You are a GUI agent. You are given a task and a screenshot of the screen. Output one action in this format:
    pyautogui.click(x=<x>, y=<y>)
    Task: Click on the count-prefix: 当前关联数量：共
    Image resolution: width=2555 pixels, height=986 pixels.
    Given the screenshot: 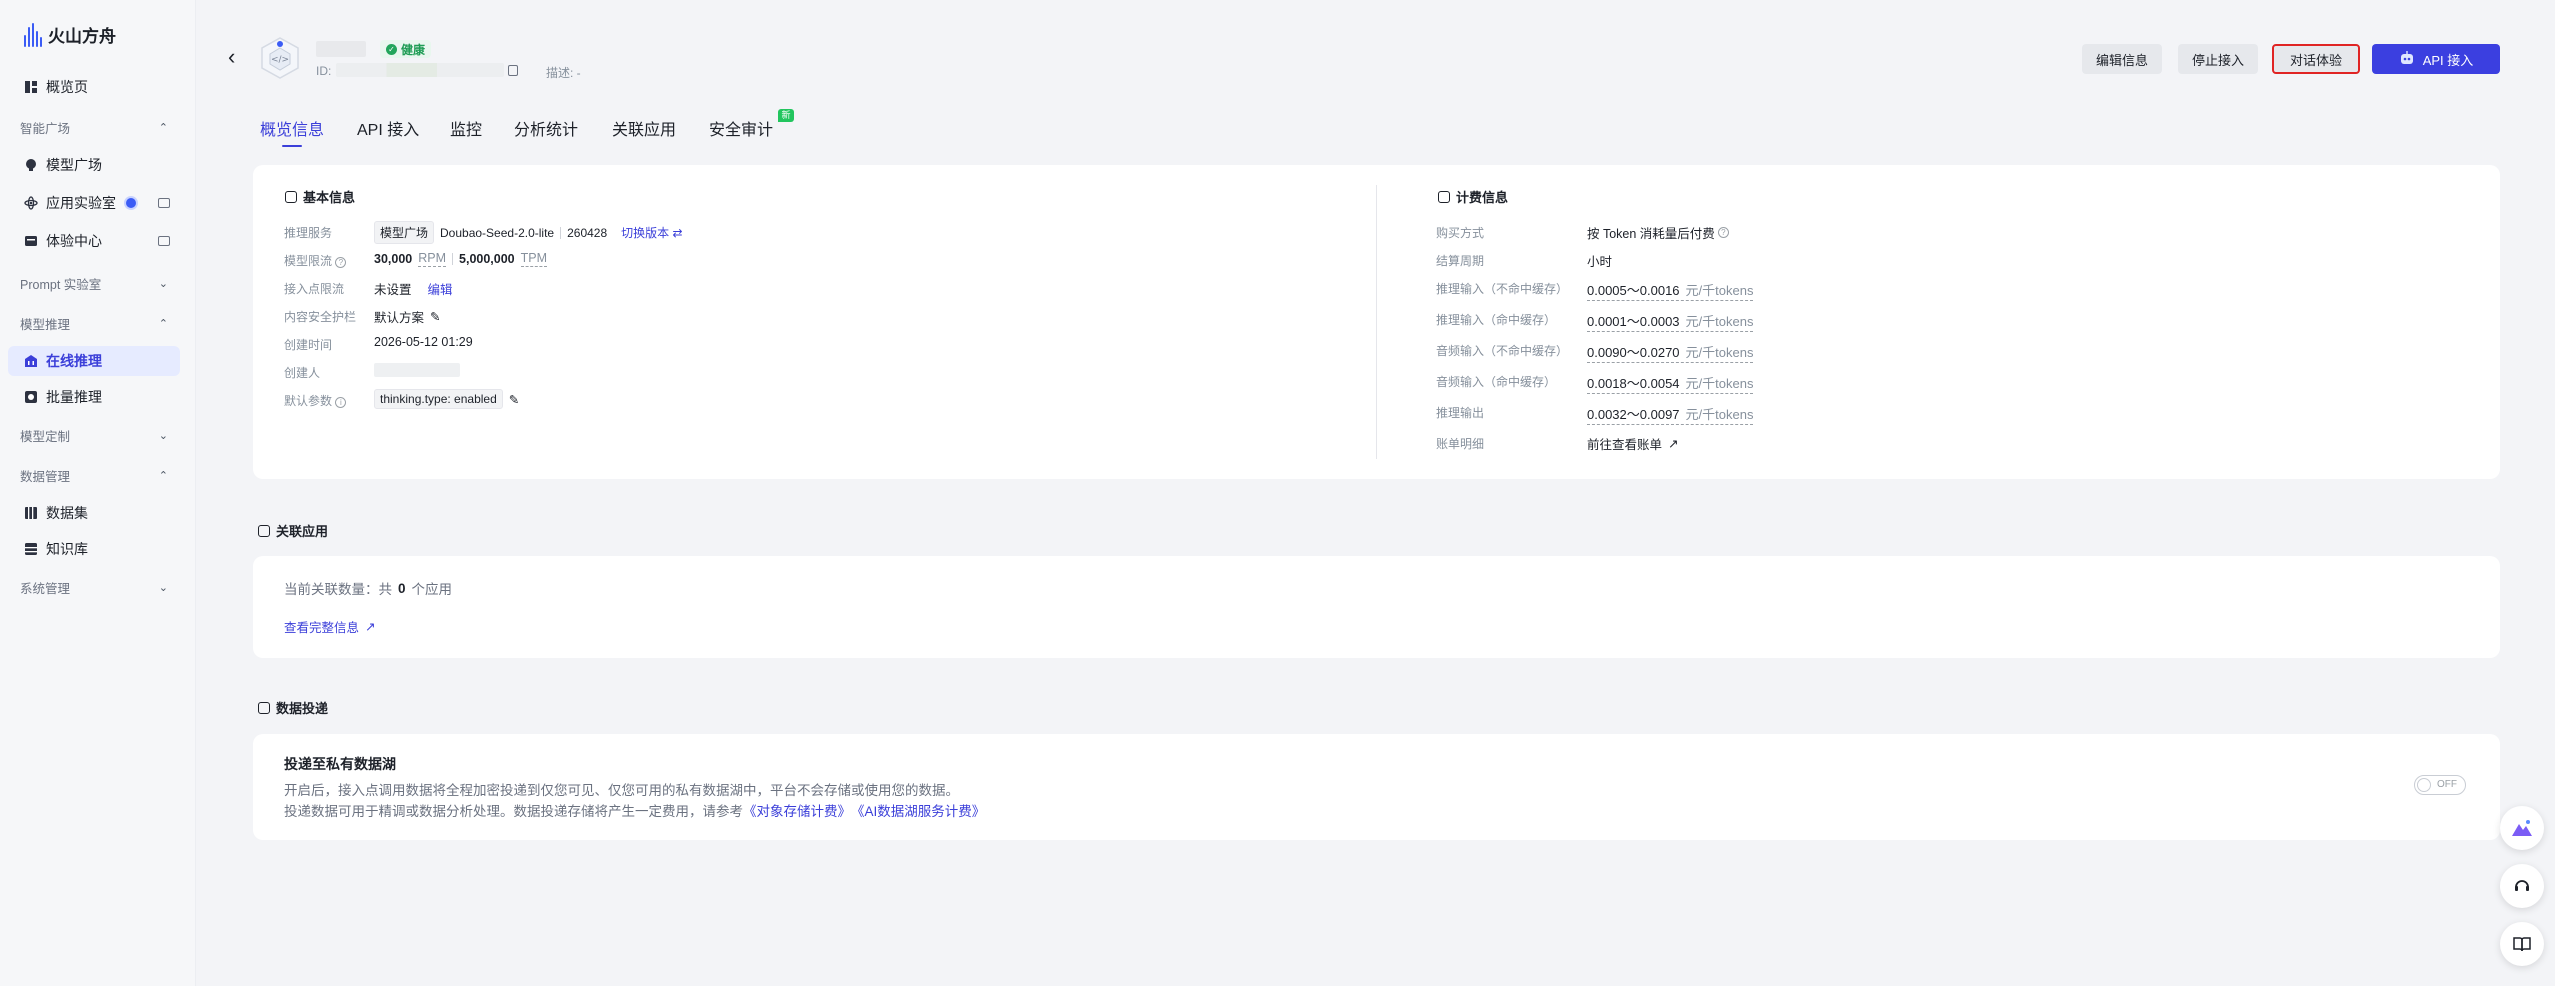 What is the action you would take?
    pyautogui.click(x=338, y=589)
    